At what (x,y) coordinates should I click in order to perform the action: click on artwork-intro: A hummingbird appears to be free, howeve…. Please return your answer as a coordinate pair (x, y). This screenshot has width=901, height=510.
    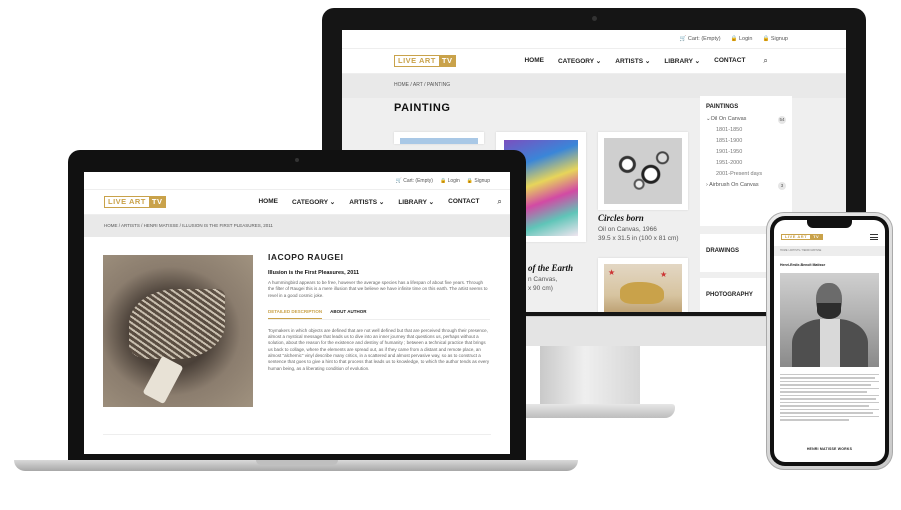
    Looking at the image, I should click on (378, 289).